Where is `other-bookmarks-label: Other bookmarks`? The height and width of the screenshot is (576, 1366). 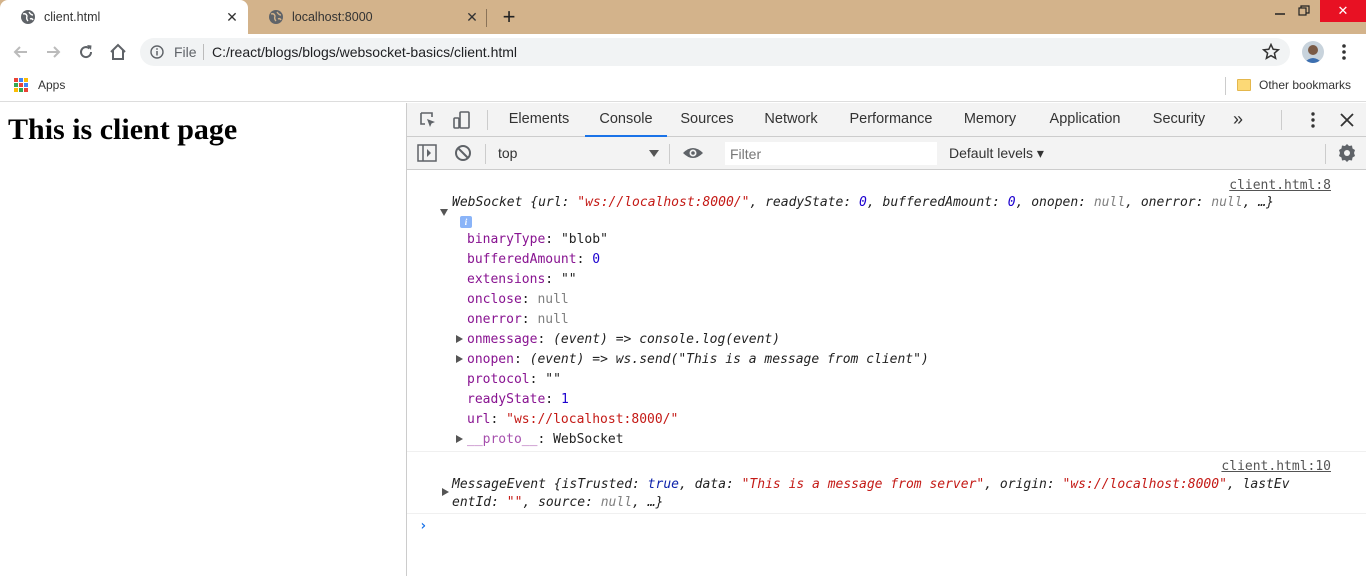
other-bookmarks-label: Other bookmarks is located at coordinates (1305, 85).